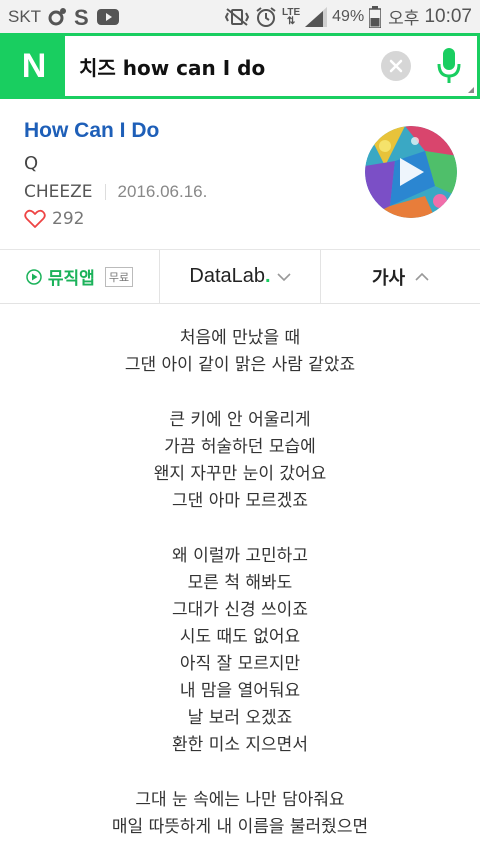 The image size is (480, 853). Describe the element at coordinates (25, 16) in the screenshot. I see `carrier-label: SKT` at that location.